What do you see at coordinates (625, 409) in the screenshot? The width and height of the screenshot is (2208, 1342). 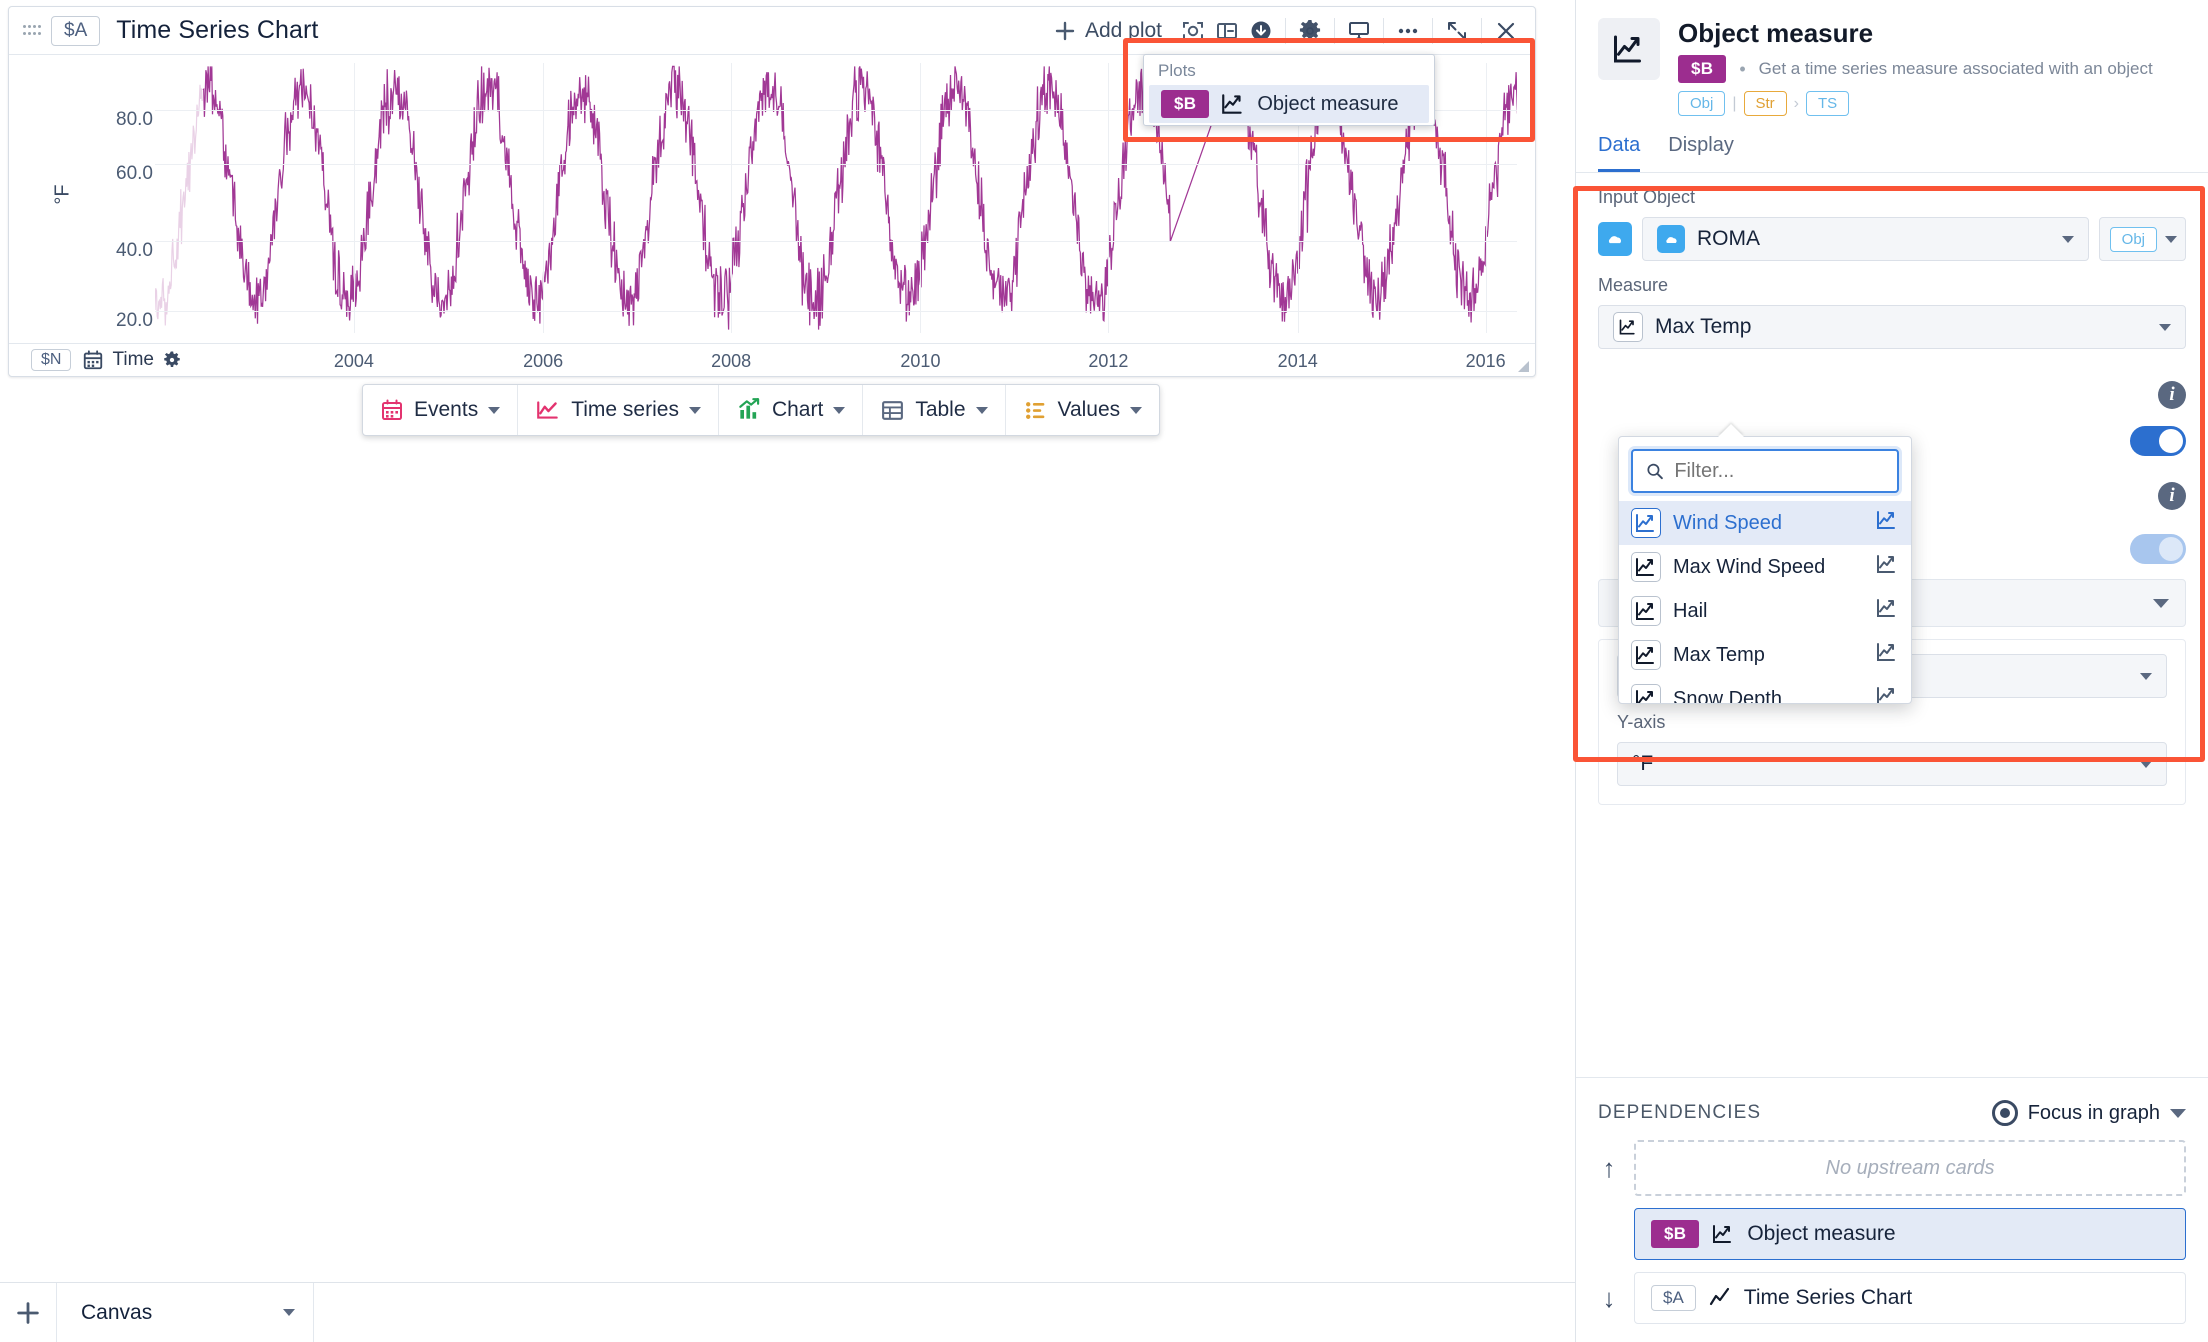 I see `toolbar-label-time-series: Time series` at bounding box center [625, 409].